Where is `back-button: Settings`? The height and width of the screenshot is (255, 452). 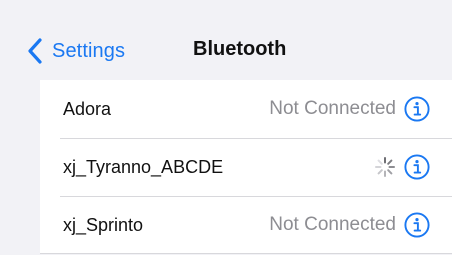
back-button: Settings is located at coordinates (75, 51).